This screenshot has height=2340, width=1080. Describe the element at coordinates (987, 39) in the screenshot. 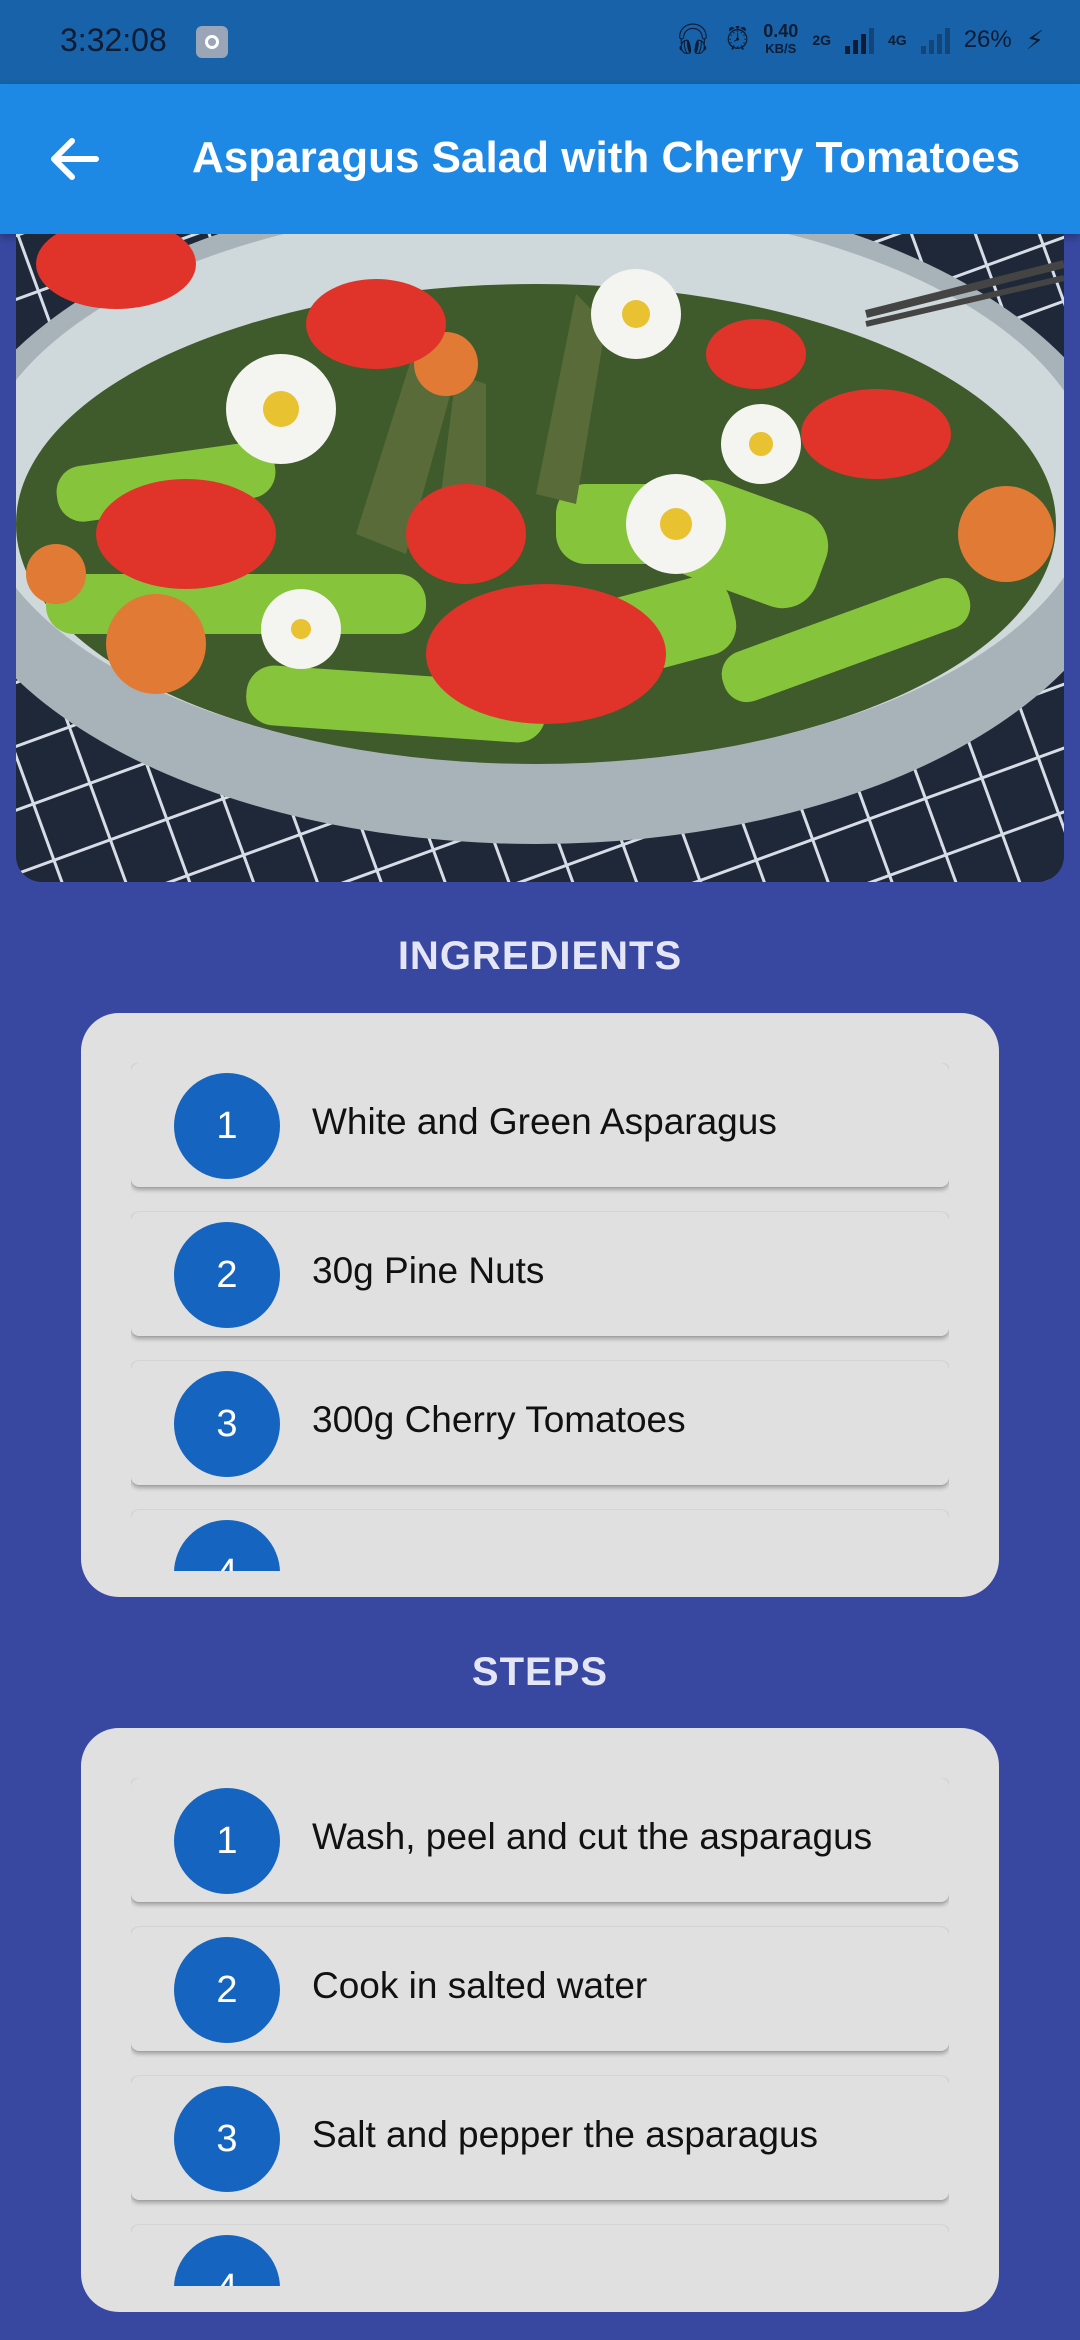

I see `battery-level: 26%` at that location.